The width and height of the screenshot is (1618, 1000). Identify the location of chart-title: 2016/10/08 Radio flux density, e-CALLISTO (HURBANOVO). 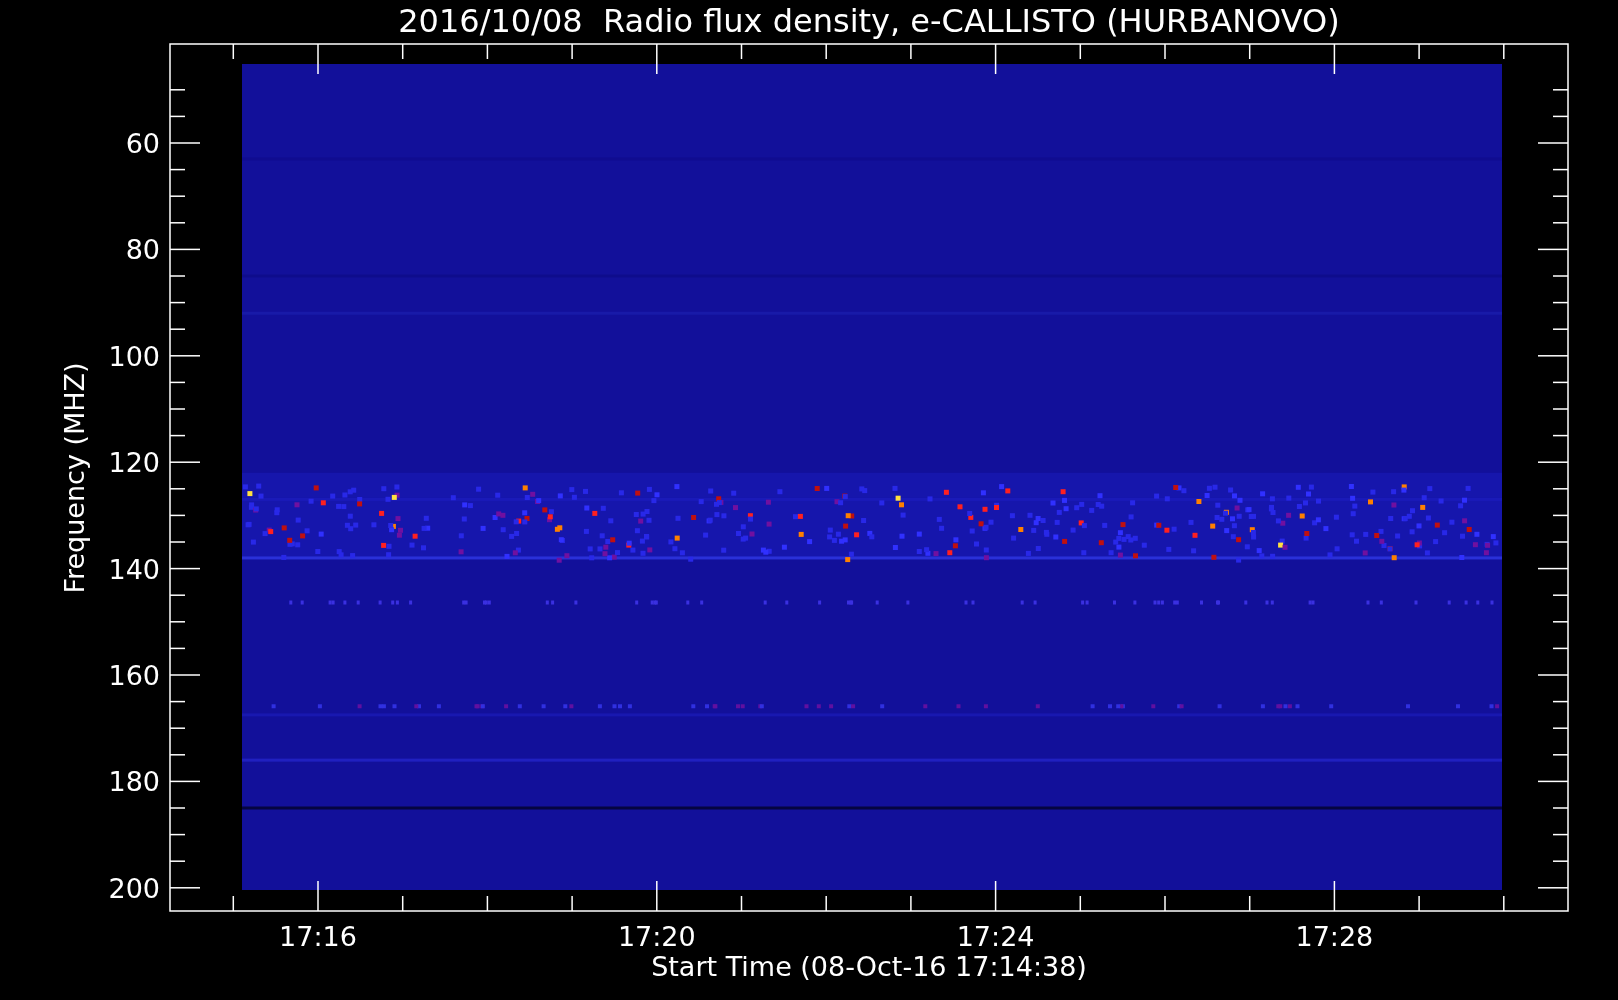
(869, 21).